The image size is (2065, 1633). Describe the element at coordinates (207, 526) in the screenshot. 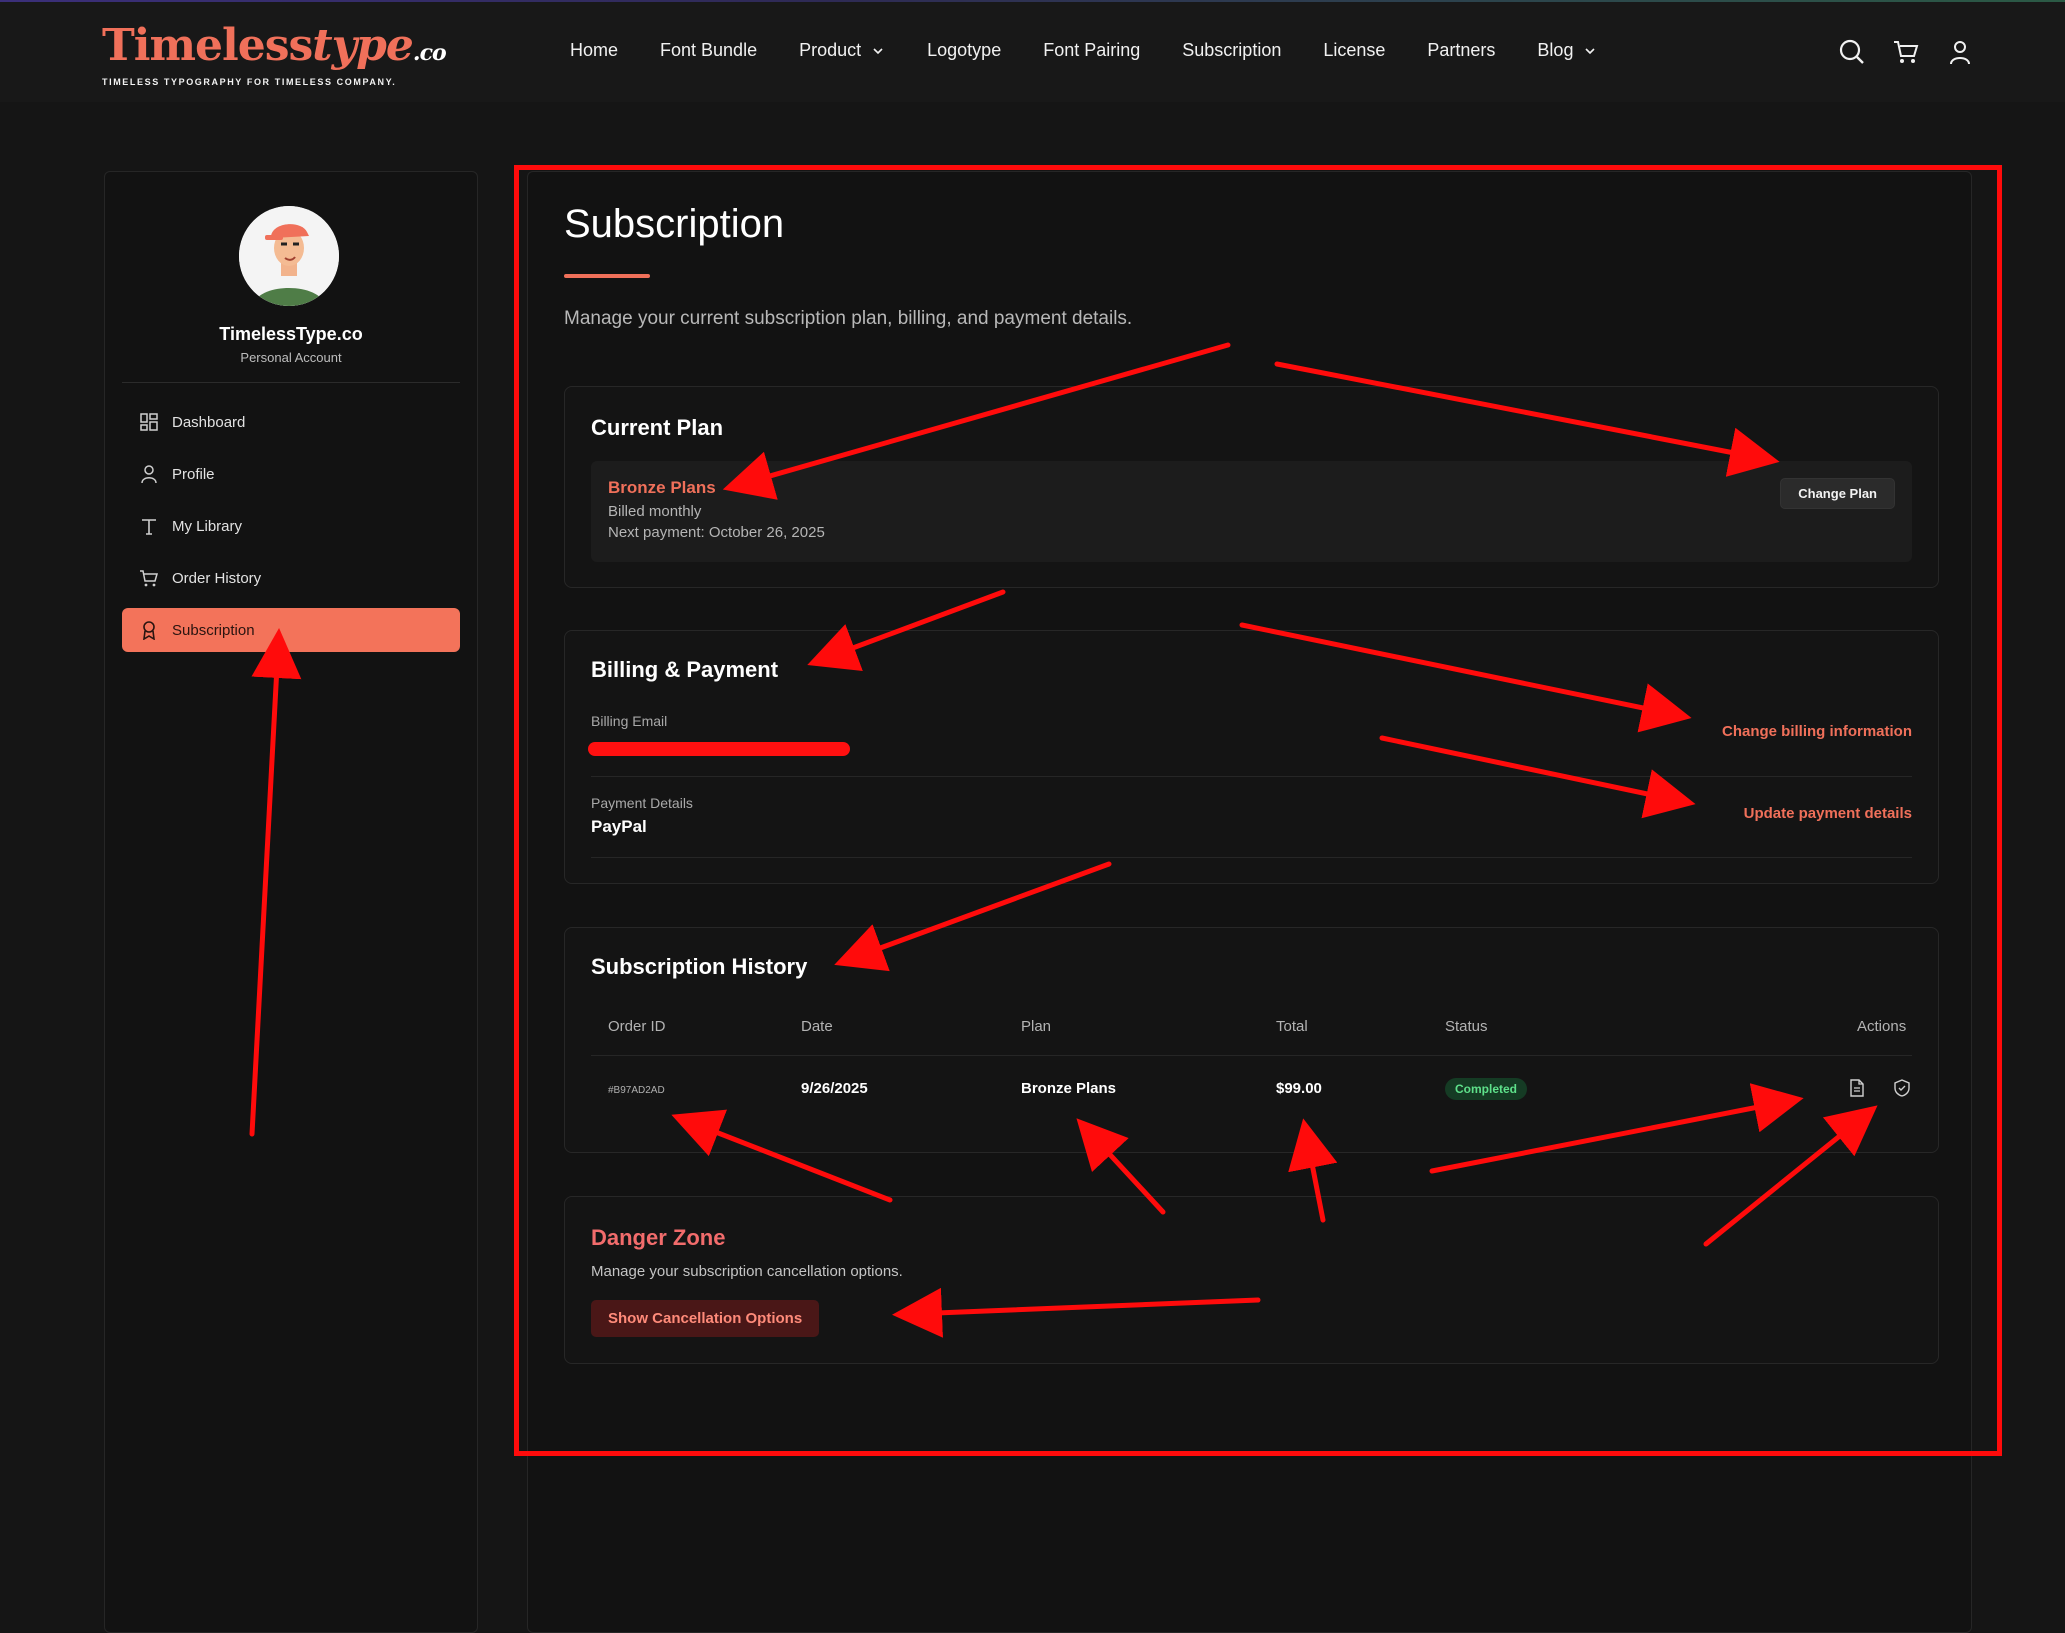

I see `sidebar-item-label: My Library` at that location.